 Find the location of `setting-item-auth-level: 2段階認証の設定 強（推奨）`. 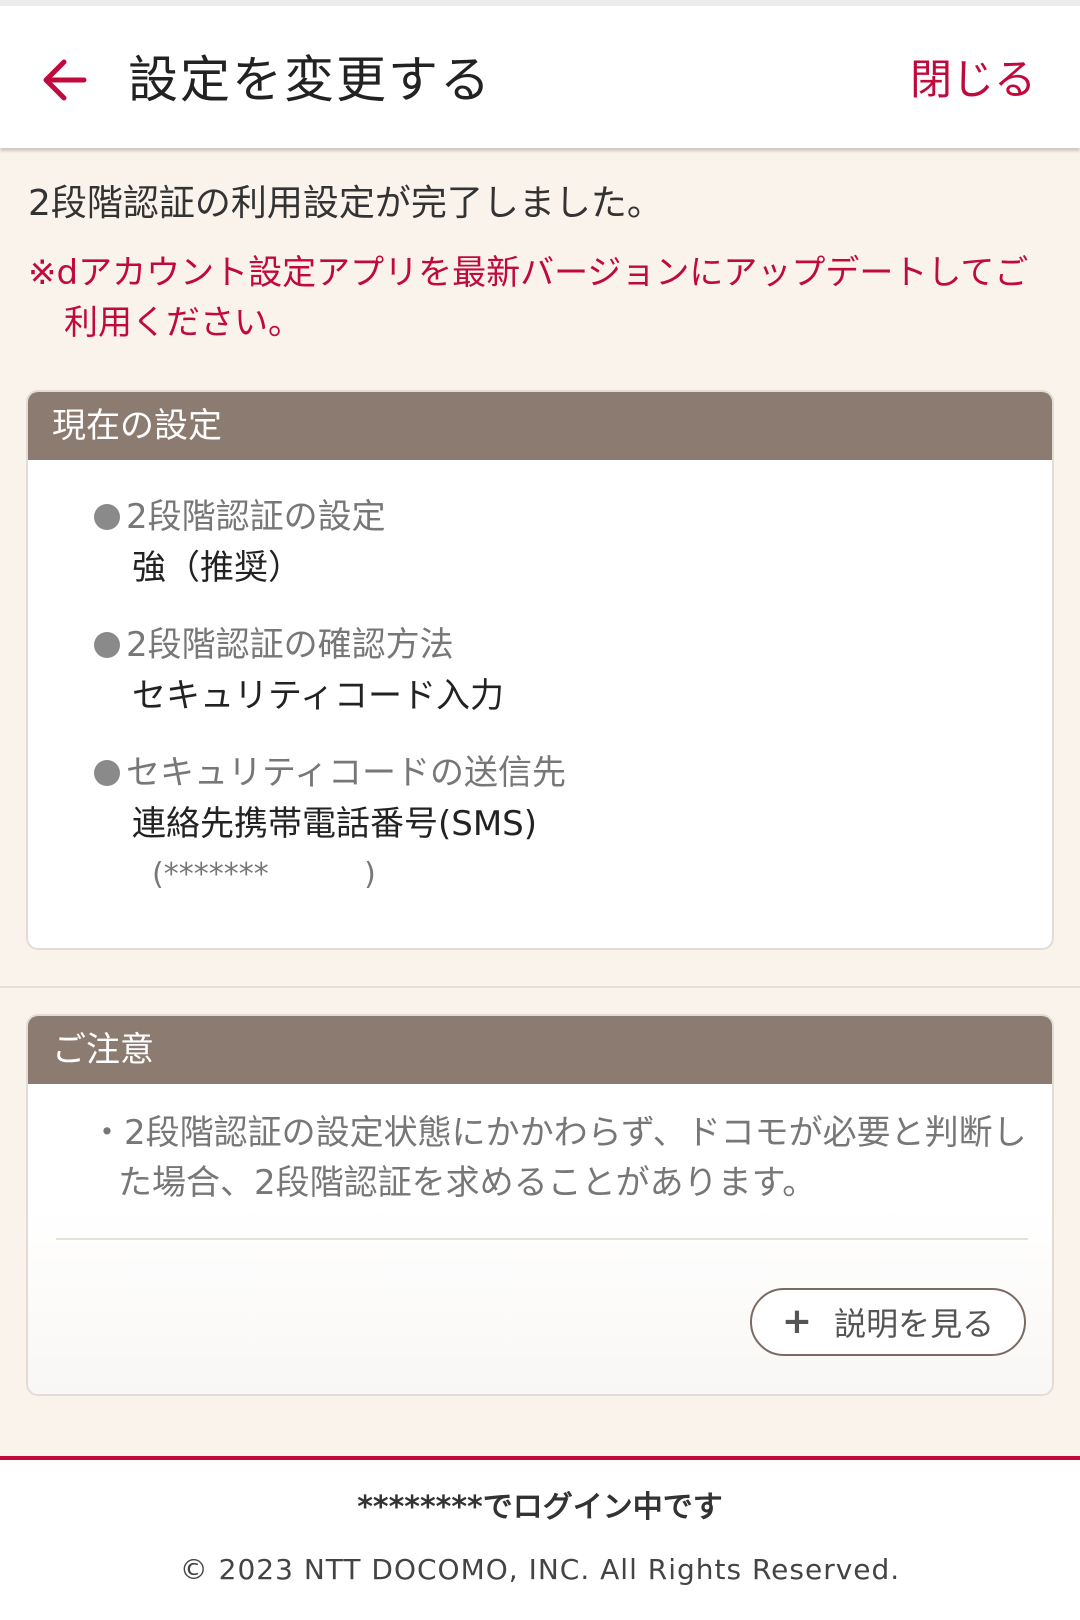

setting-item-auth-level: 2段階認証の設定 強（推奨） is located at coordinates (240, 543).